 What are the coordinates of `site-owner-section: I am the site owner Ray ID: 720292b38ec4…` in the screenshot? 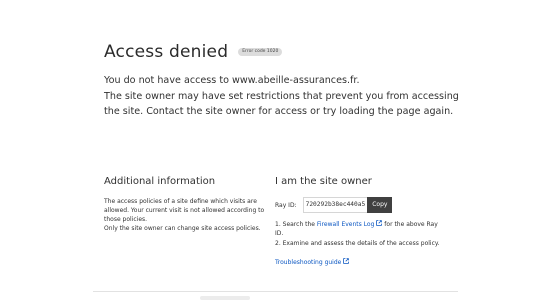 It's located at (359, 221).